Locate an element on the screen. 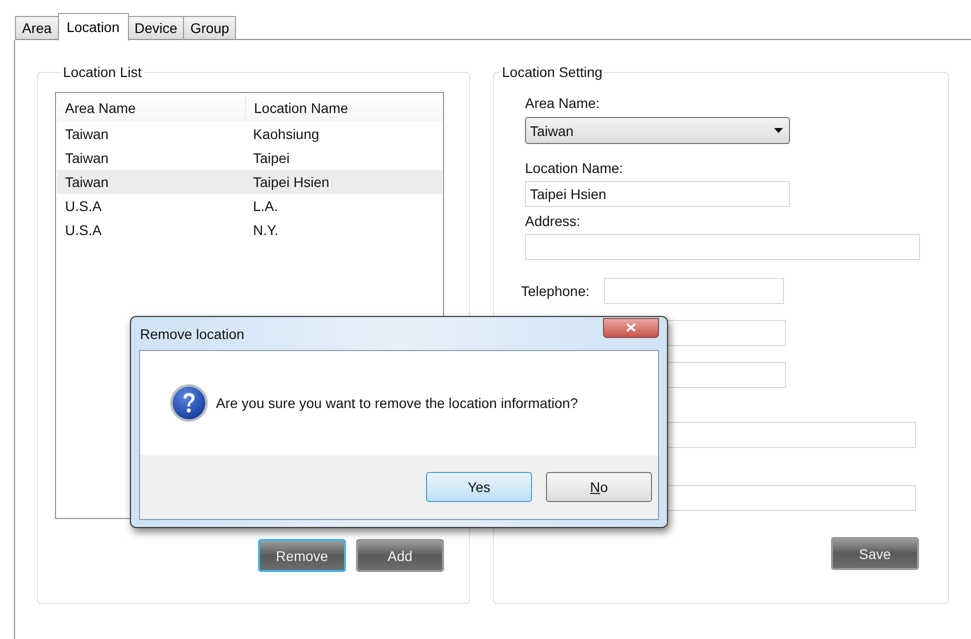 The height and width of the screenshot is (639, 971). list-row: U.S.A L.A. is located at coordinates (249, 206).